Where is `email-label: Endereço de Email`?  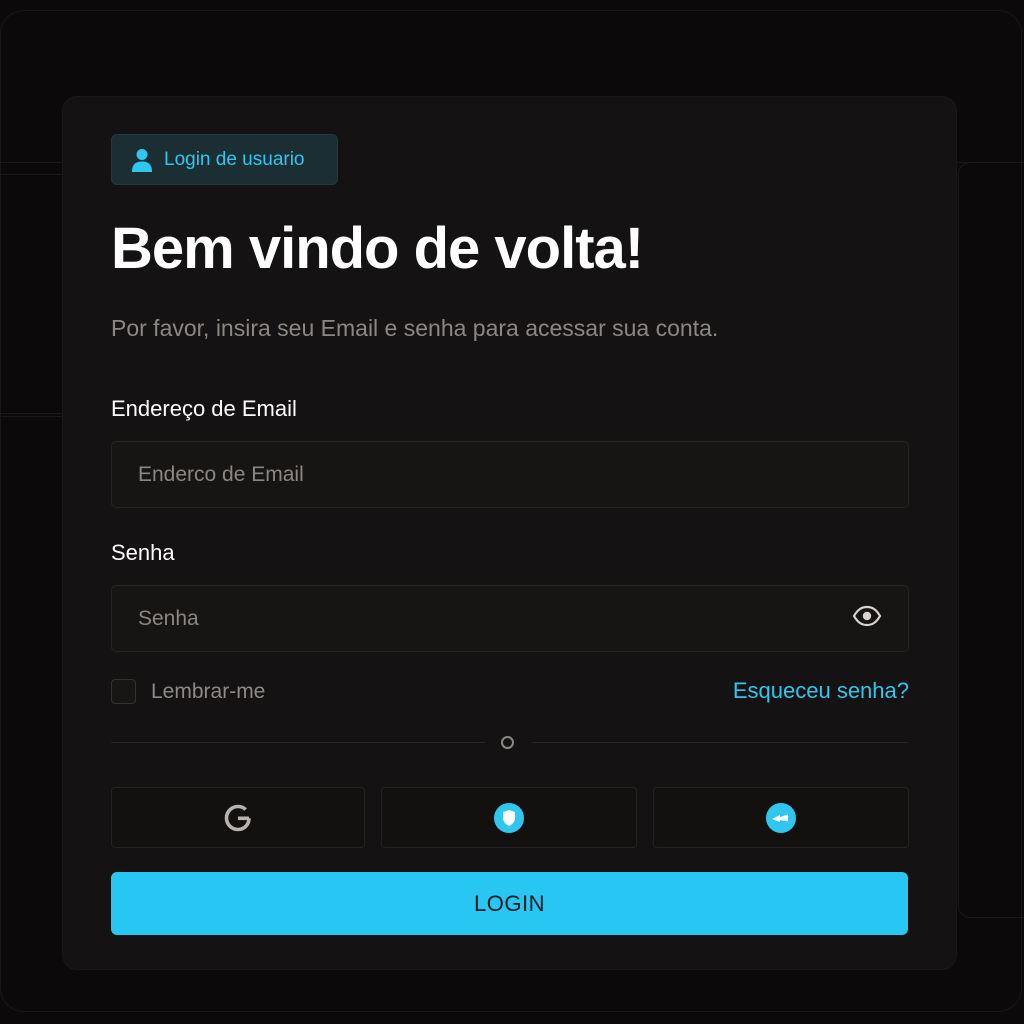
email-label: Endereço de Email is located at coordinates (204, 408).